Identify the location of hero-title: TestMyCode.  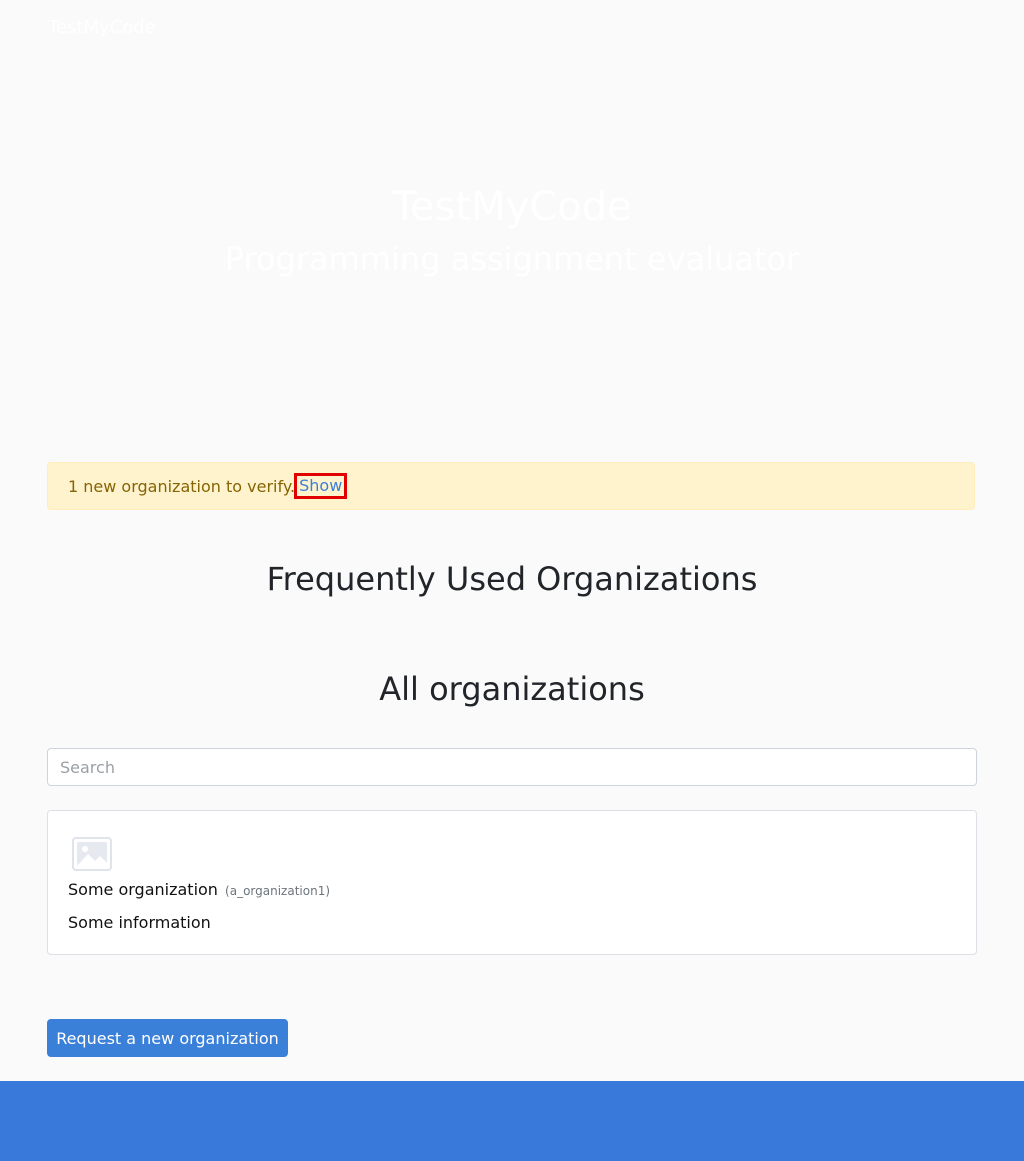
(512, 207).